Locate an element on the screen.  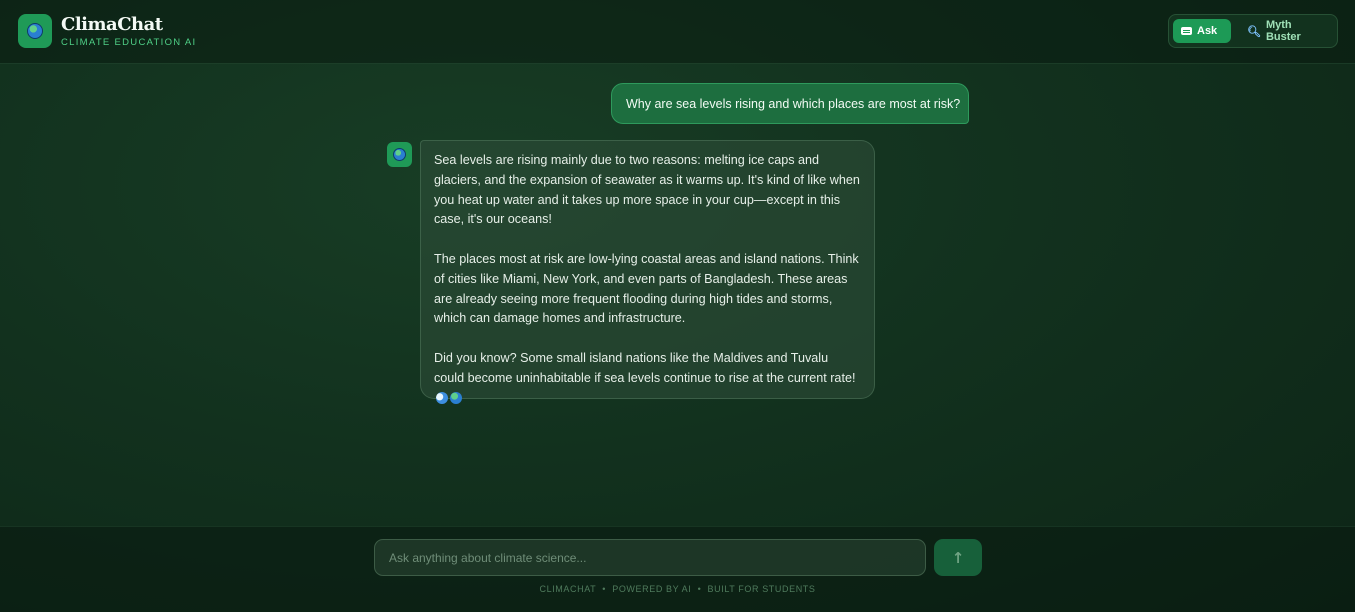
chat-input is located at coordinates (650, 557).